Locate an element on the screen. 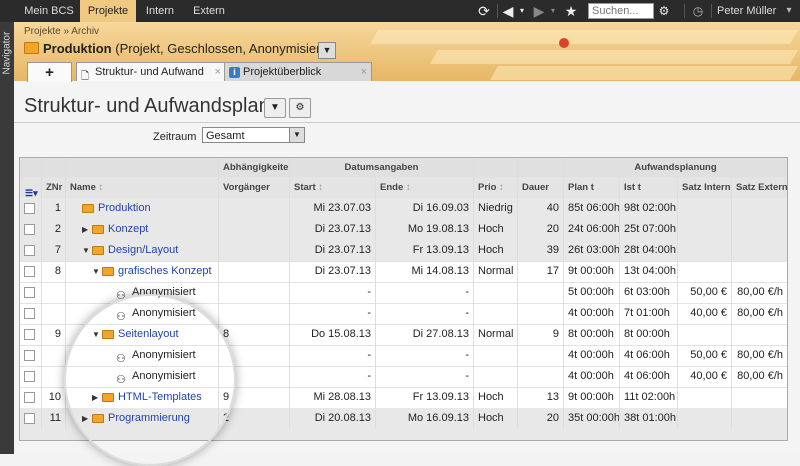 Image resolution: width=800 pixels, height=466 pixels. col-dauer: Dauer is located at coordinates (541, 187).